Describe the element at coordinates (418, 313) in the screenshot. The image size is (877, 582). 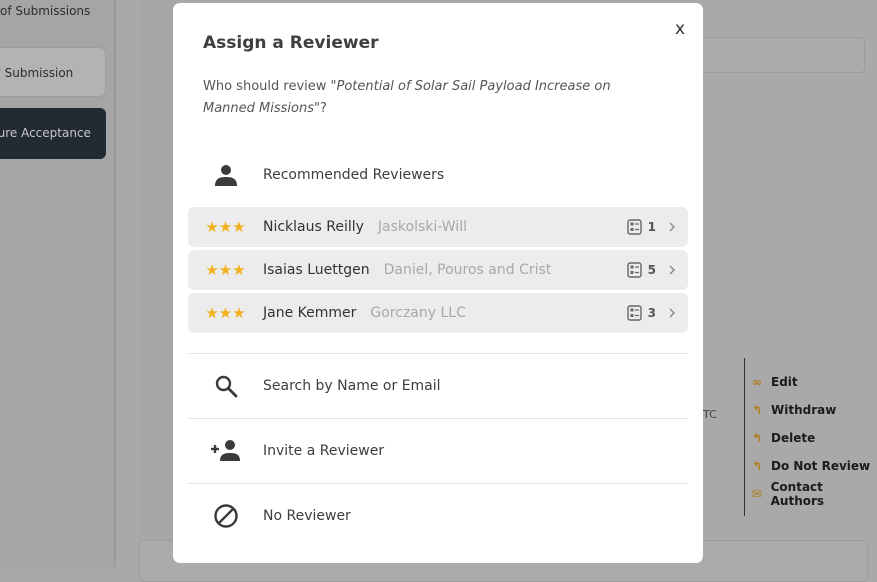
I see `reviewer-organization: Gorczany LLC` at that location.